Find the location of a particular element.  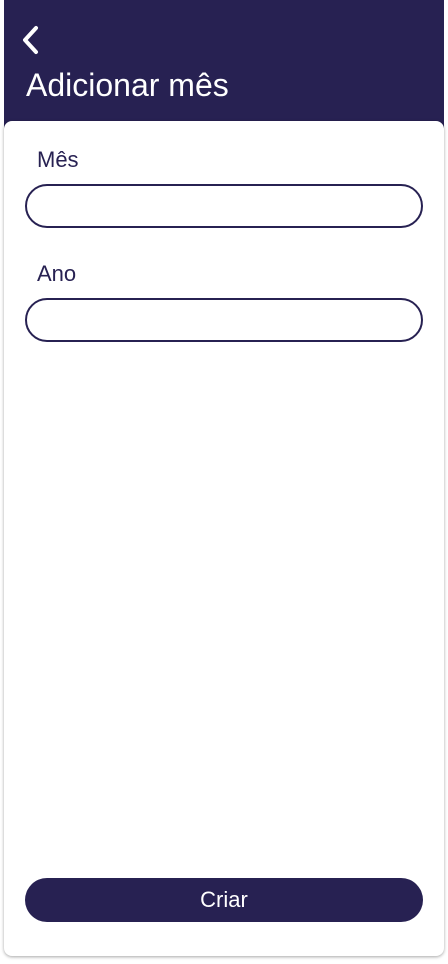

create-button: Criar is located at coordinates (224, 900).